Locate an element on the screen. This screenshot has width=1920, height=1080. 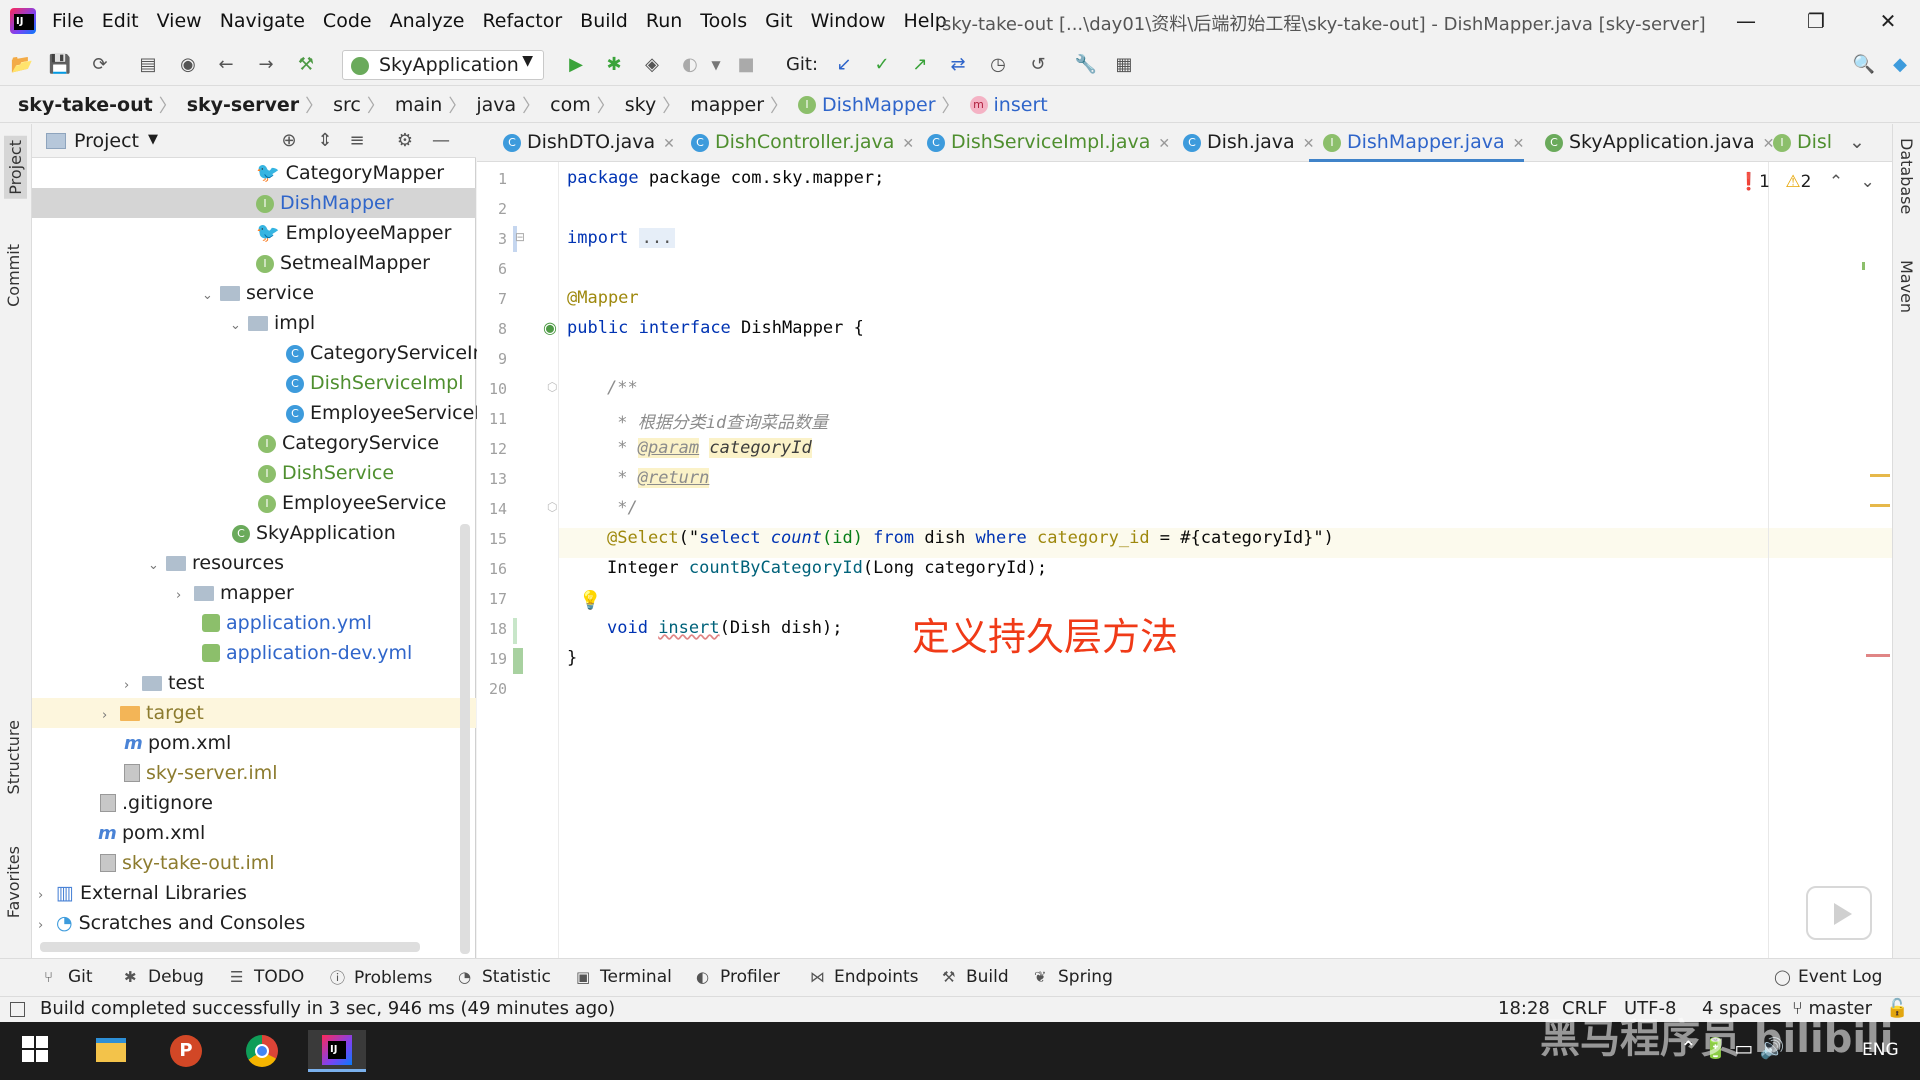
save-all-icon: 💾 is located at coordinates (60, 65).